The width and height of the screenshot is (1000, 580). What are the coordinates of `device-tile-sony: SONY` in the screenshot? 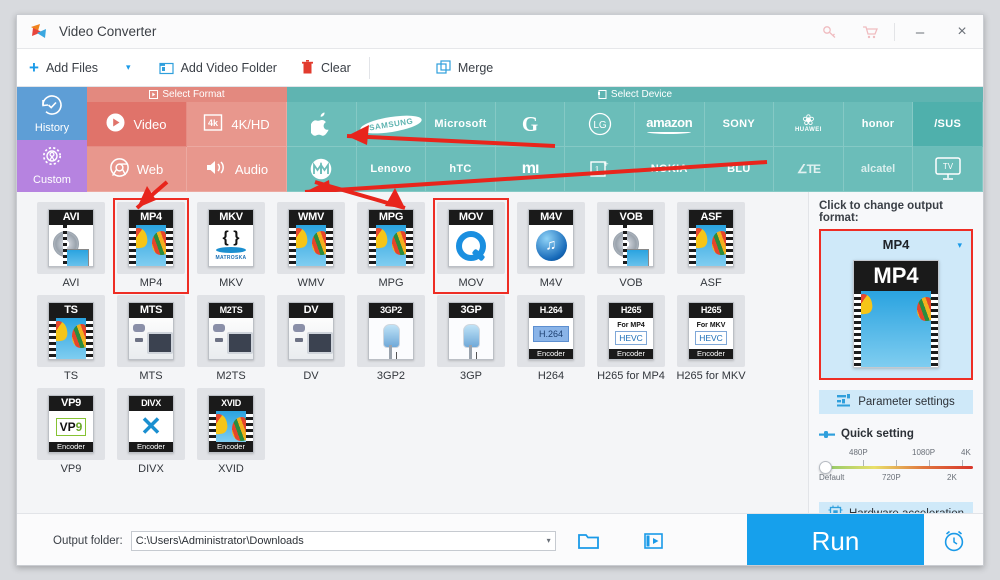 It's located at (739, 124).